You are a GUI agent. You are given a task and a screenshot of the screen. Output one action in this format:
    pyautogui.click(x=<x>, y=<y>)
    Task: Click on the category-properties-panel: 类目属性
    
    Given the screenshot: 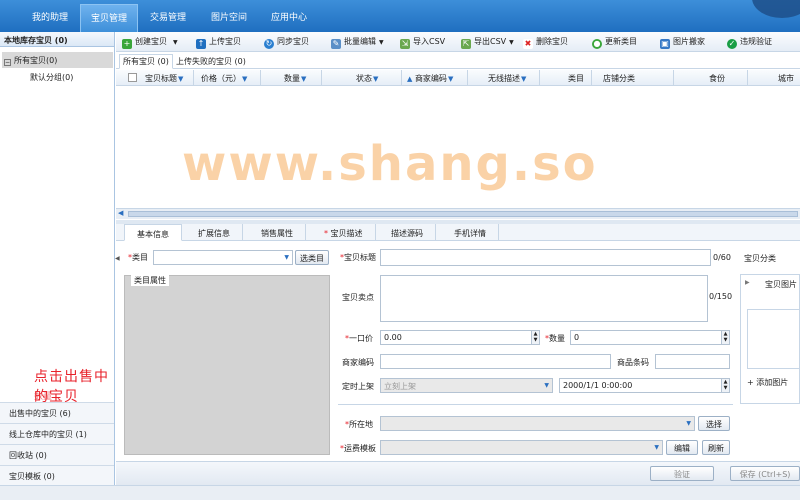 What is the action you would take?
    pyautogui.click(x=227, y=365)
    